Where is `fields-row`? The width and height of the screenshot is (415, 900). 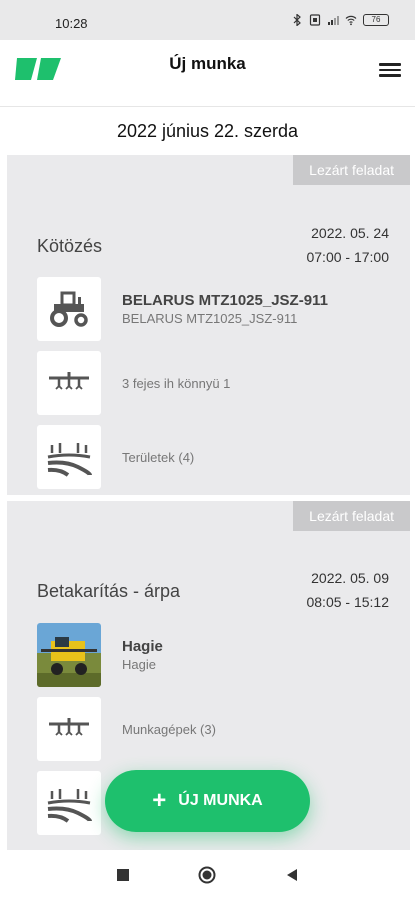 fields-row is located at coordinates (69, 803).